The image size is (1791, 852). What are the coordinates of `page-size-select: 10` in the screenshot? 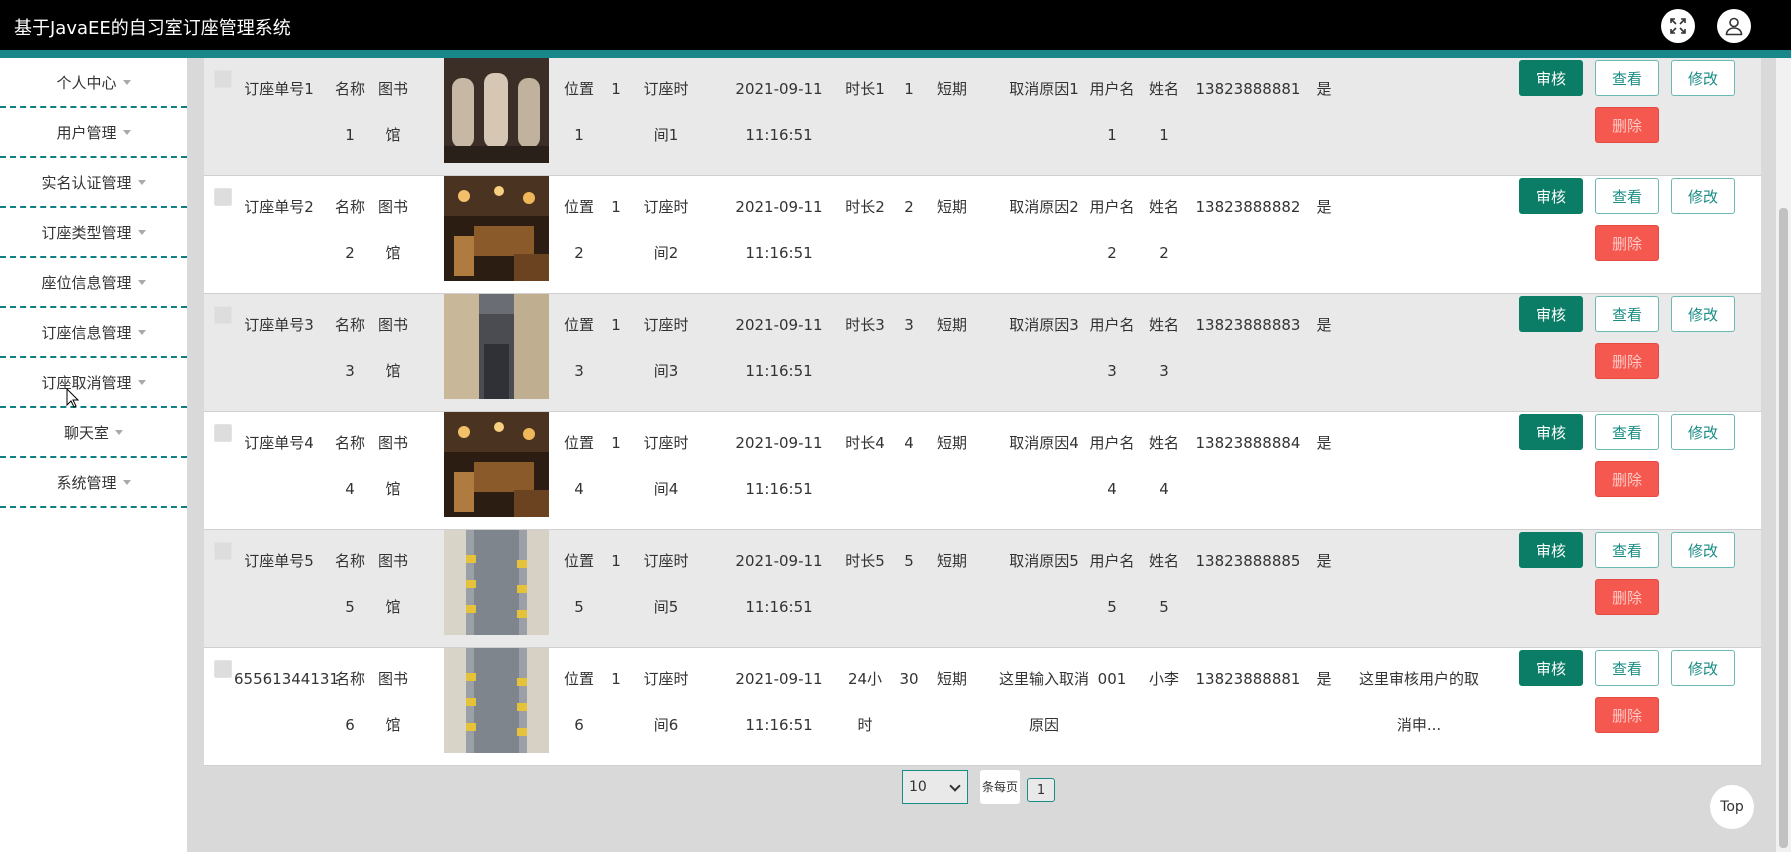 It's located at (935, 787).